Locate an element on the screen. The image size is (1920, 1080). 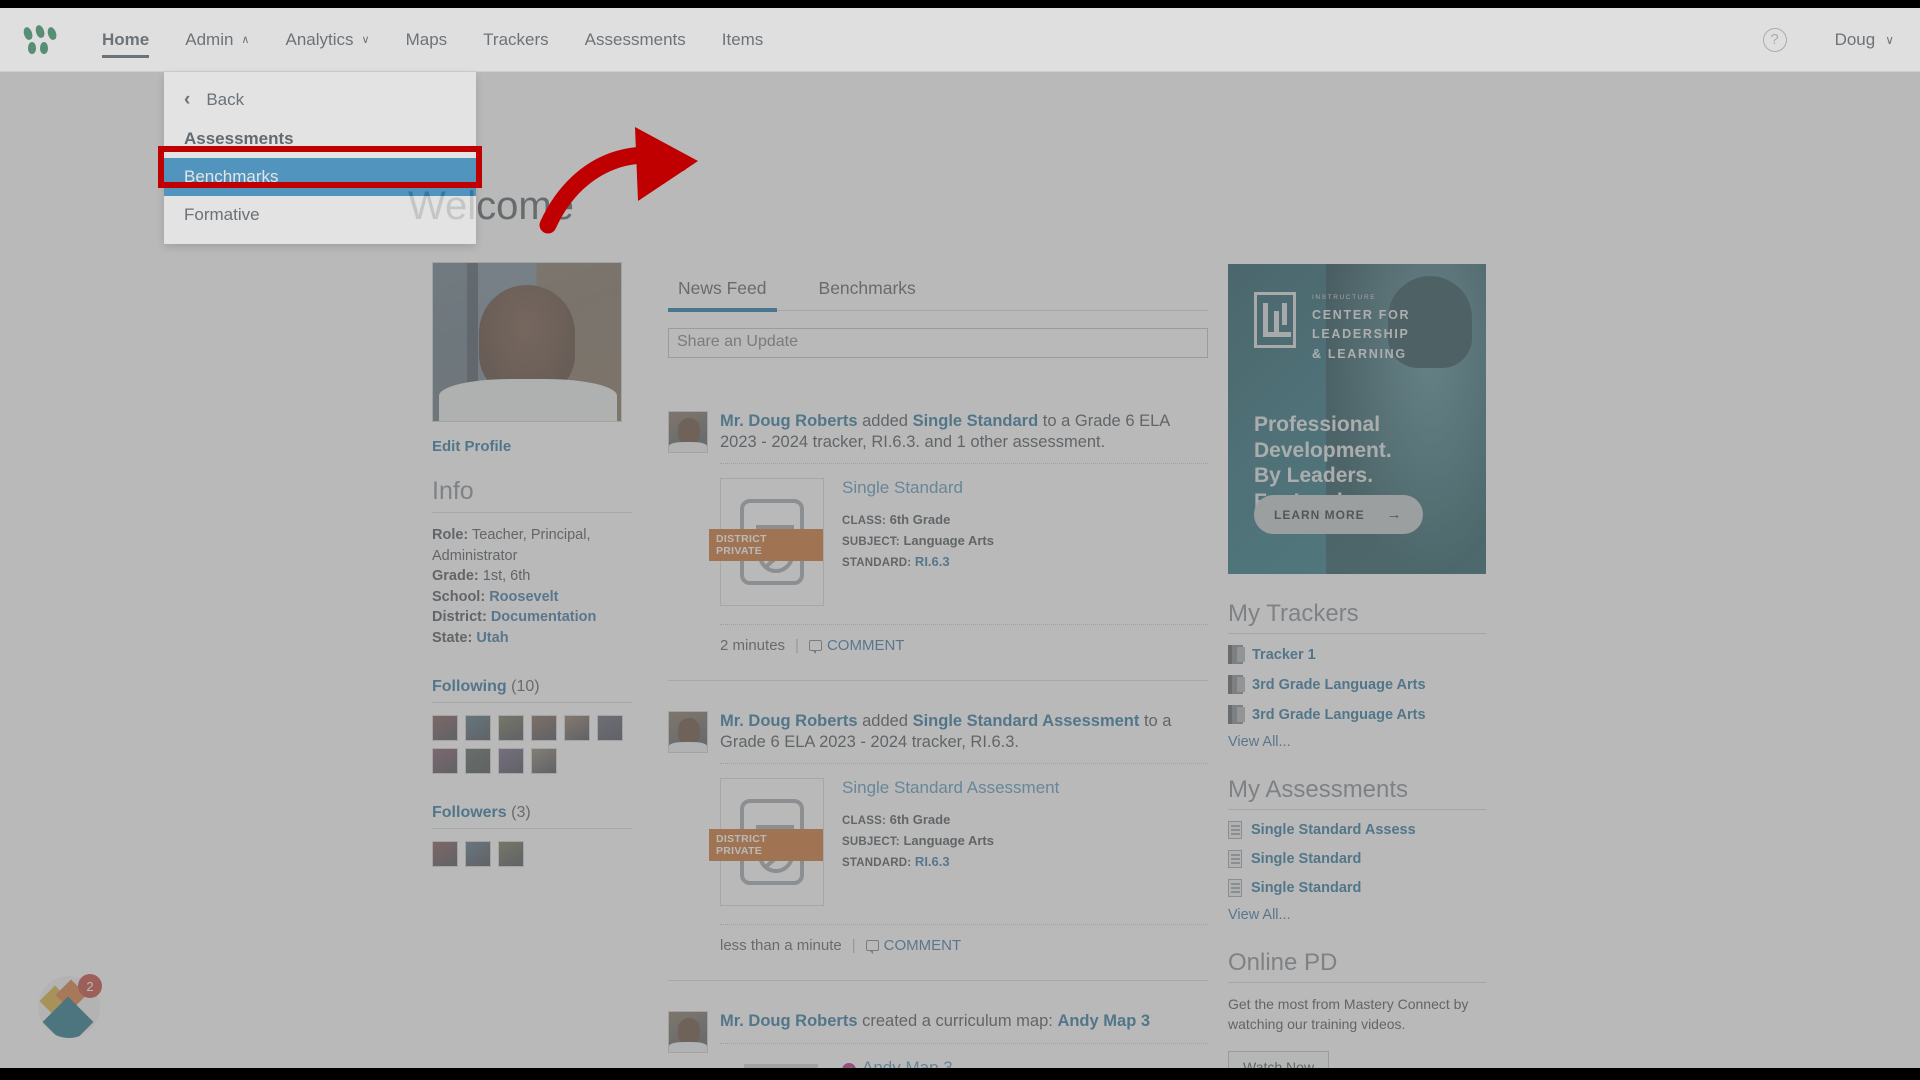
dropdown-items: Benchmarks Formative is located at coordinates (320, 196).